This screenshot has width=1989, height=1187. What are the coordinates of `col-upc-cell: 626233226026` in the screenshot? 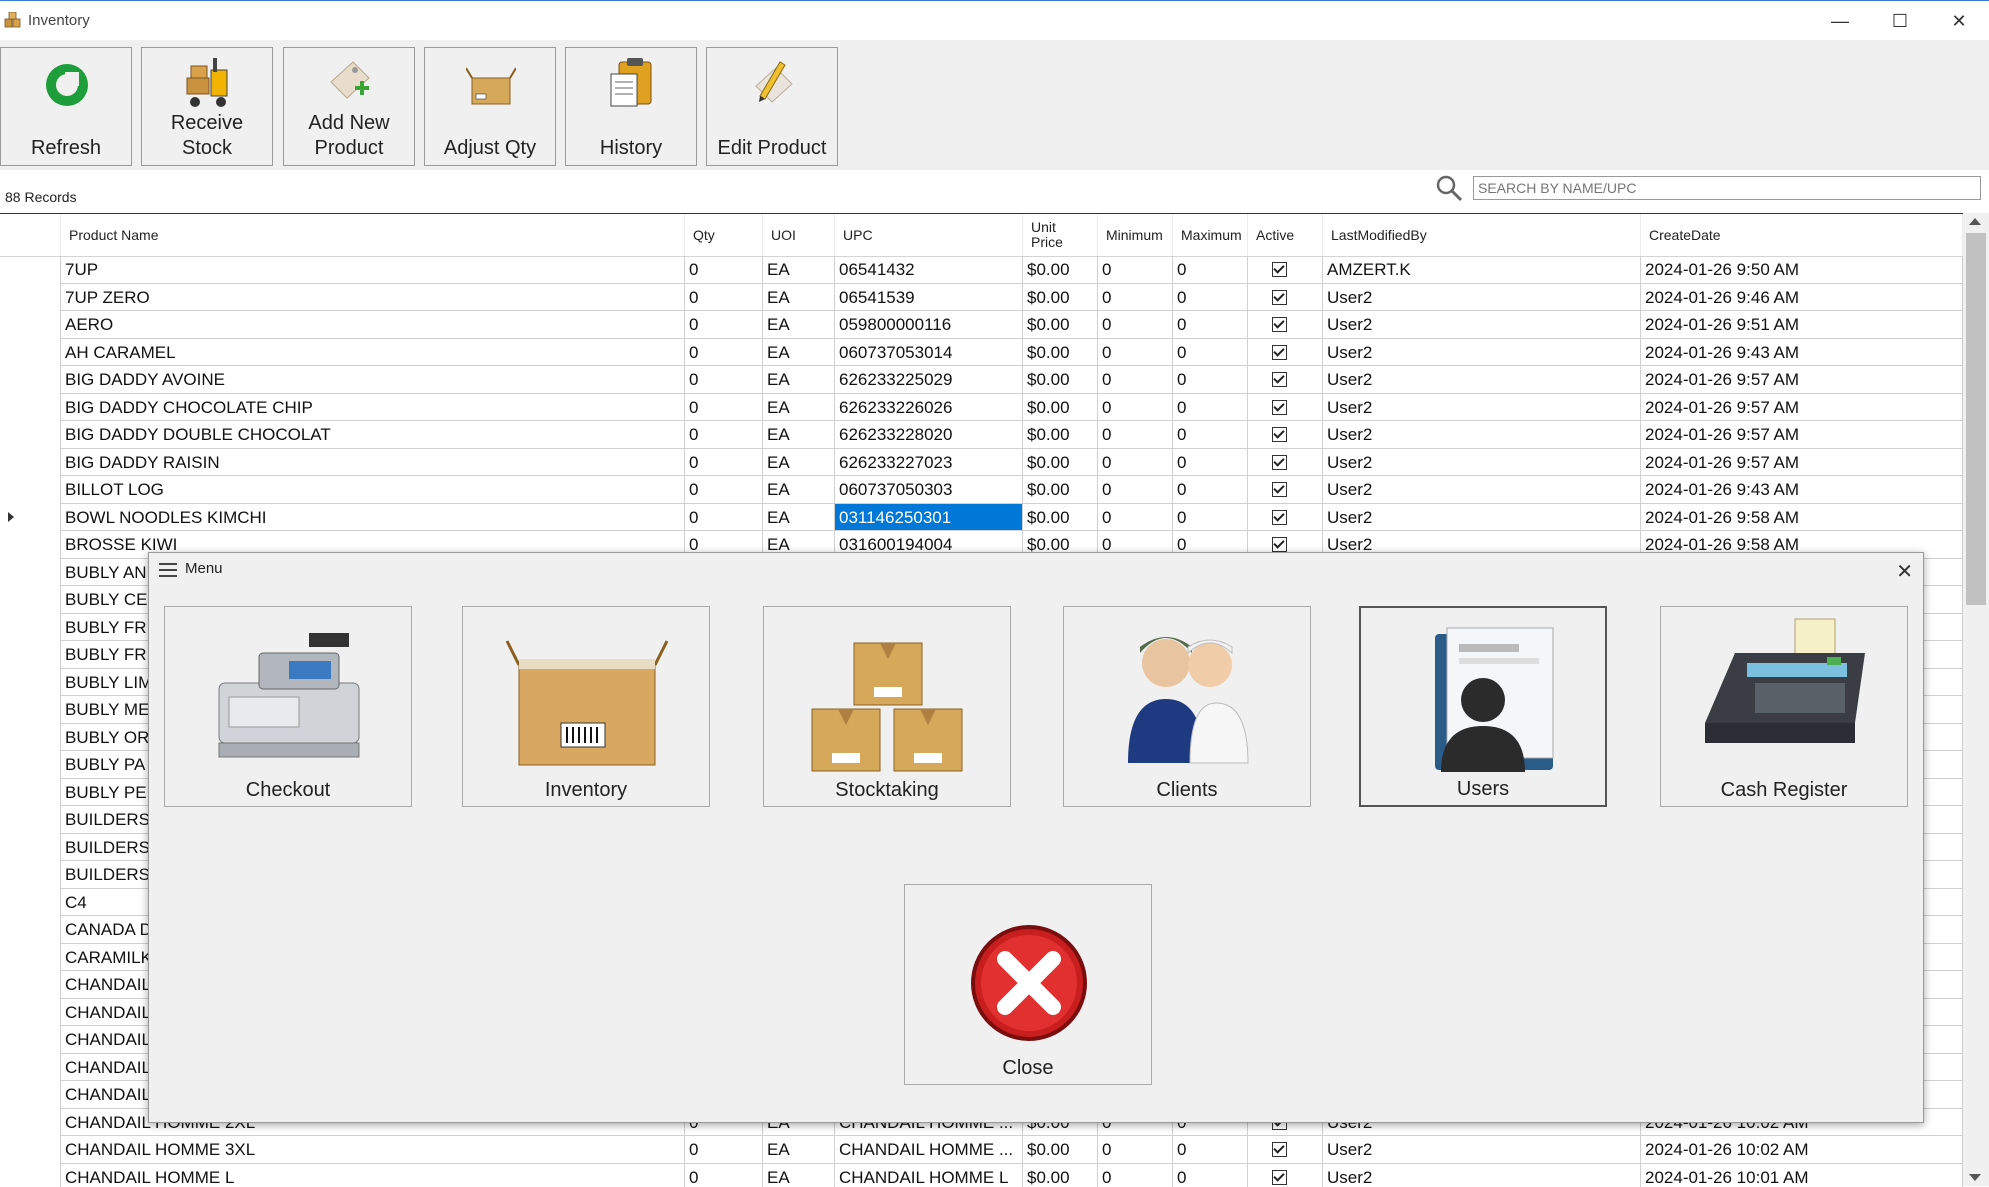 It's located at (929, 408).